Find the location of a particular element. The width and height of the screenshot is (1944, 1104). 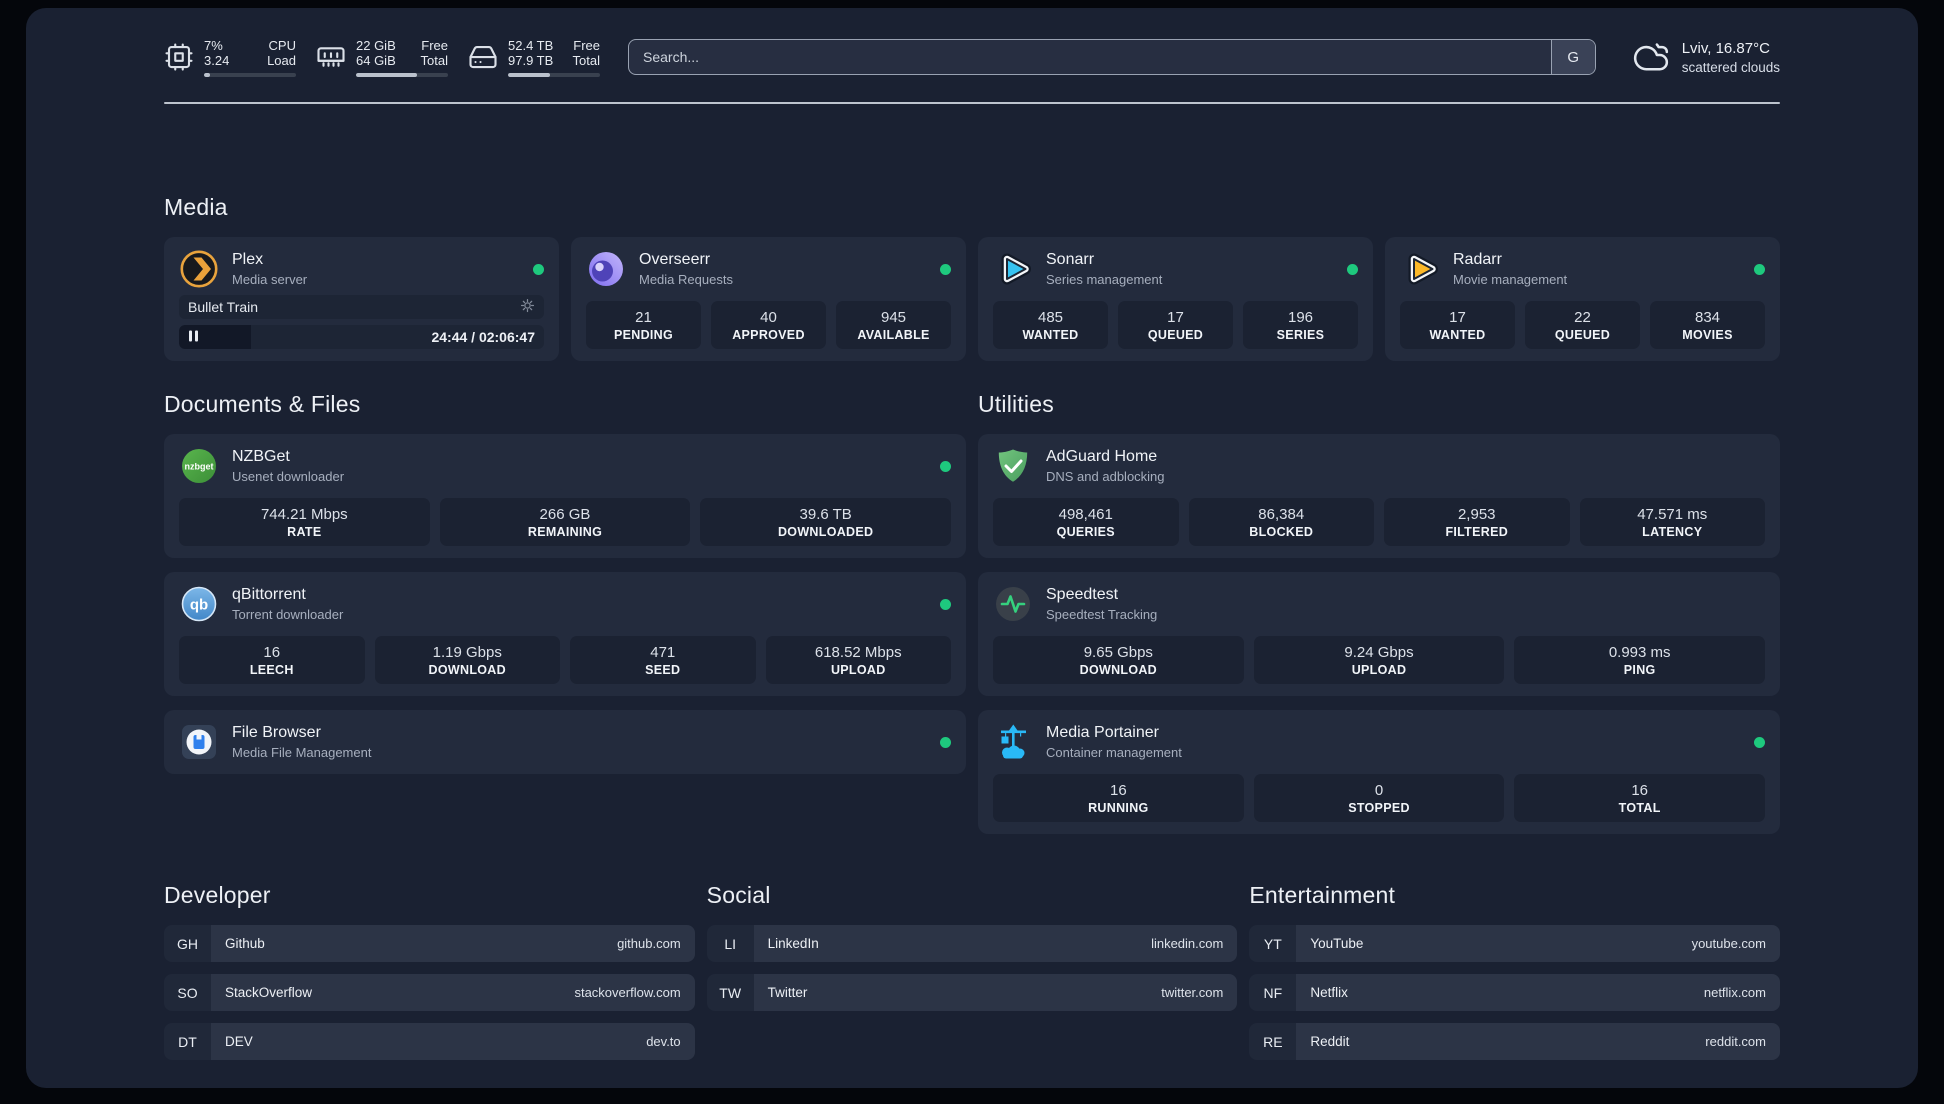

ram-monitor: 22 GiB Free 64 GiB Total is located at coordinates (382, 57).